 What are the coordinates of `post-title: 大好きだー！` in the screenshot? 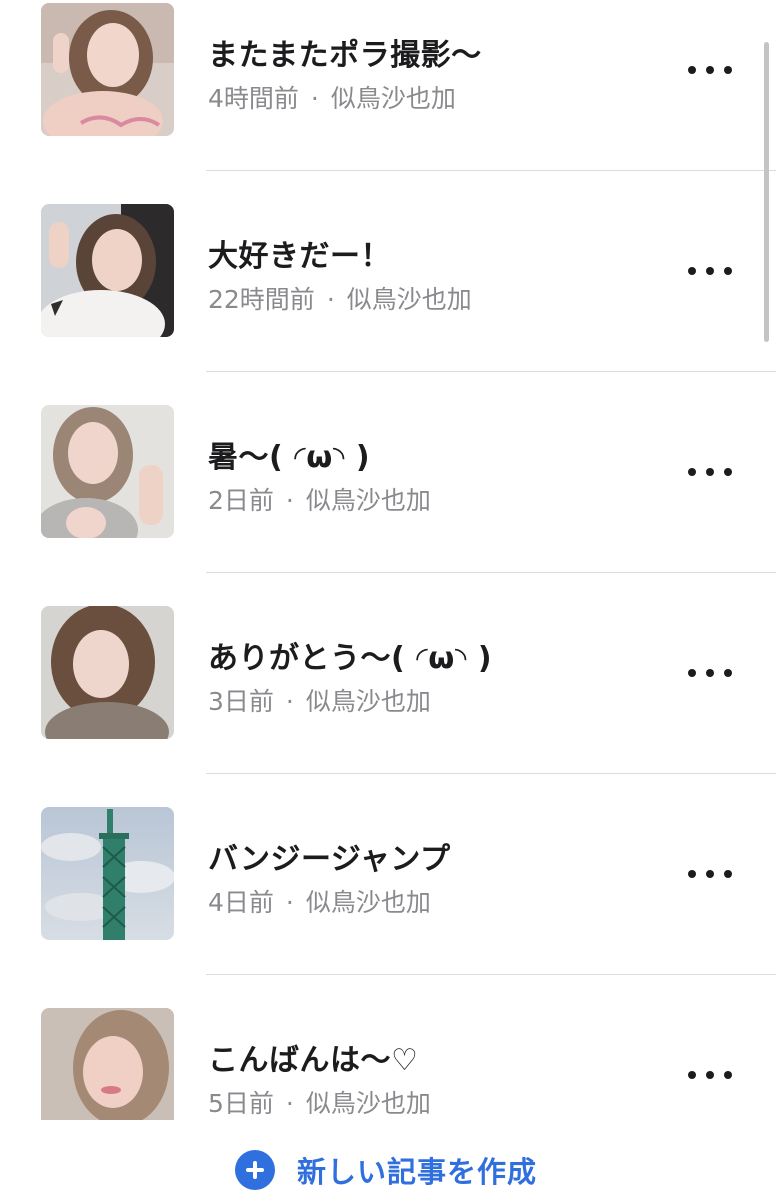 It's located at (299, 253).